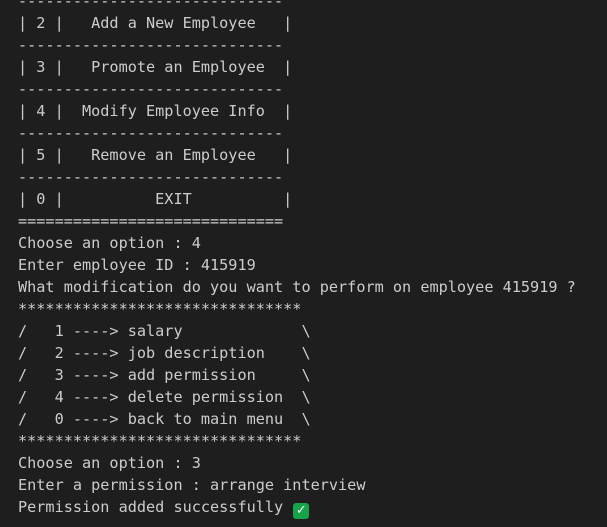 The image size is (607, 527). What do you see at coordinates (164, 331) in the screenshot?
I see `submenu-item-salary: / 1 ----> salary \` at bounding box center [164, 331].